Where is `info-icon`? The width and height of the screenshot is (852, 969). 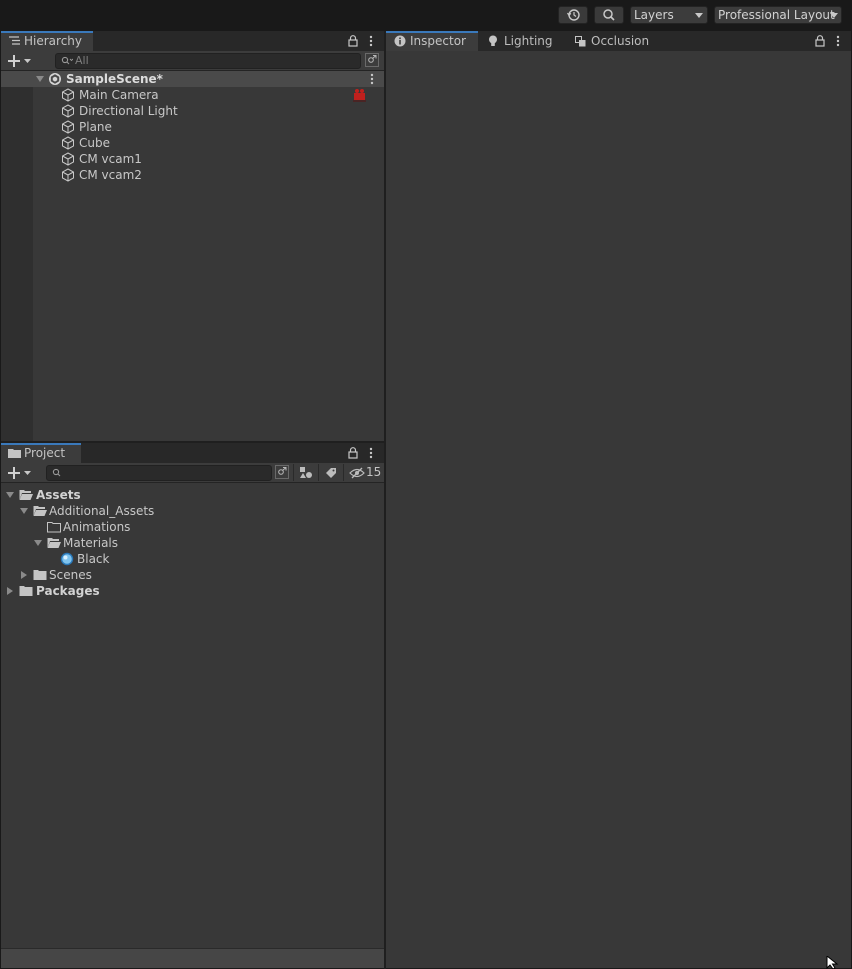
info-icon is located at coordinates (400, 41).